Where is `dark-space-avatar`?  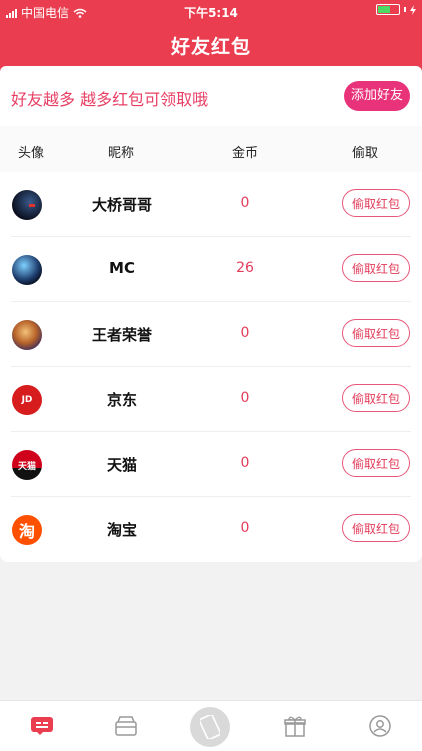
dark-space-avatar is located at coordinates (27, 205).